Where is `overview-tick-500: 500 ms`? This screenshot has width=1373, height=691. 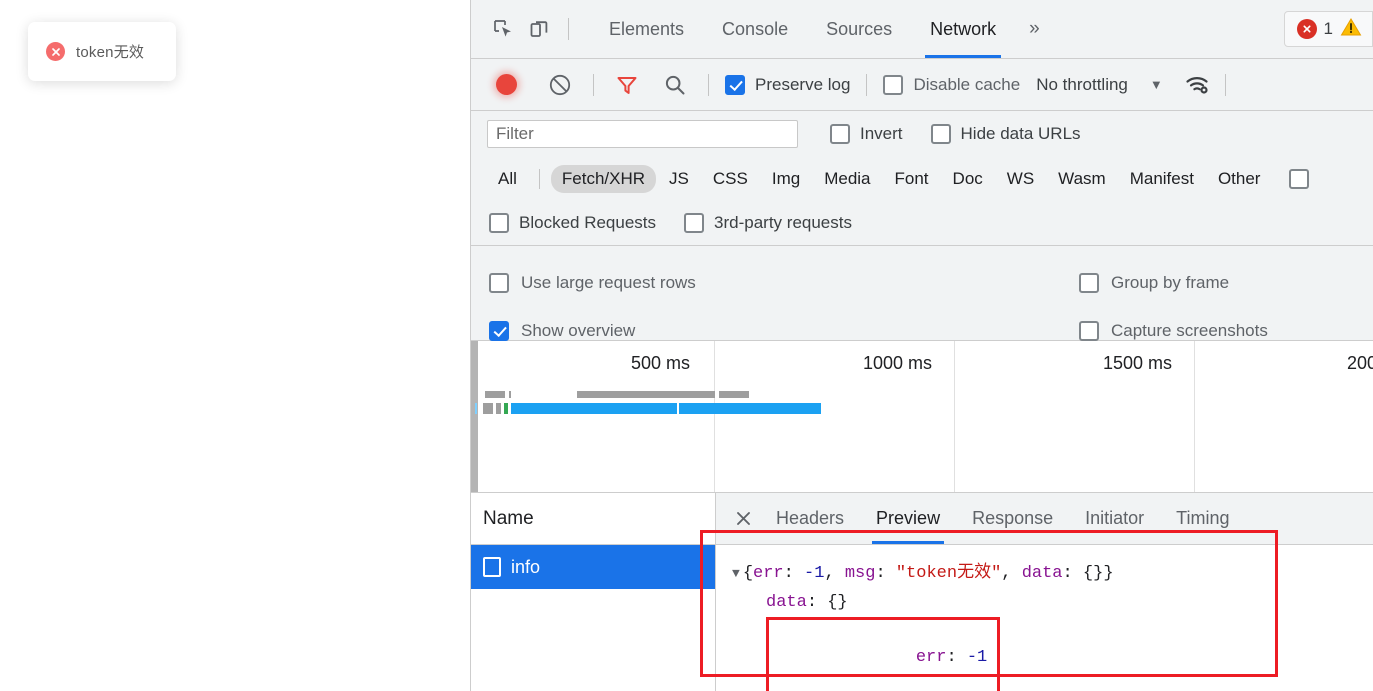 overview-tick-500: 500 ms is located at coordinates (661, 363).